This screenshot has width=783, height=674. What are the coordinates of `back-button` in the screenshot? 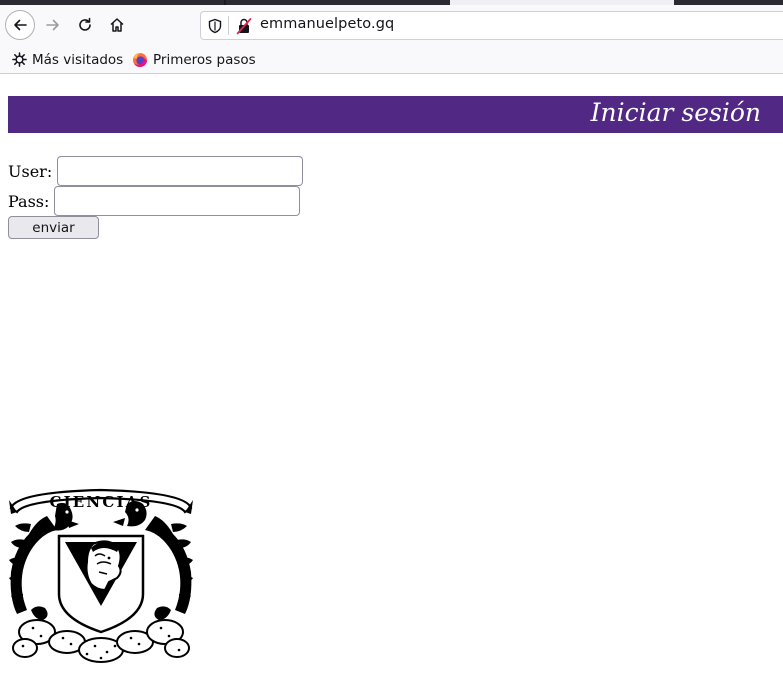 It's located at (20, 25).